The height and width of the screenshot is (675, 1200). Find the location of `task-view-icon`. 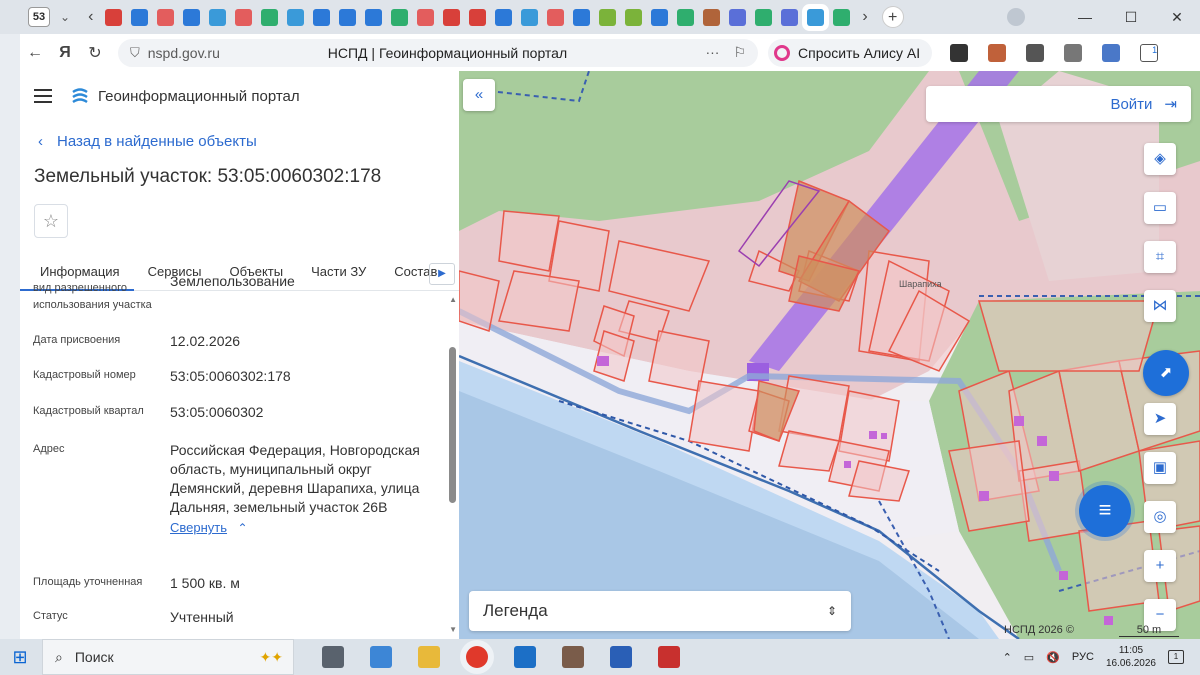

task-view-icon is located at coordinates (333, 657).